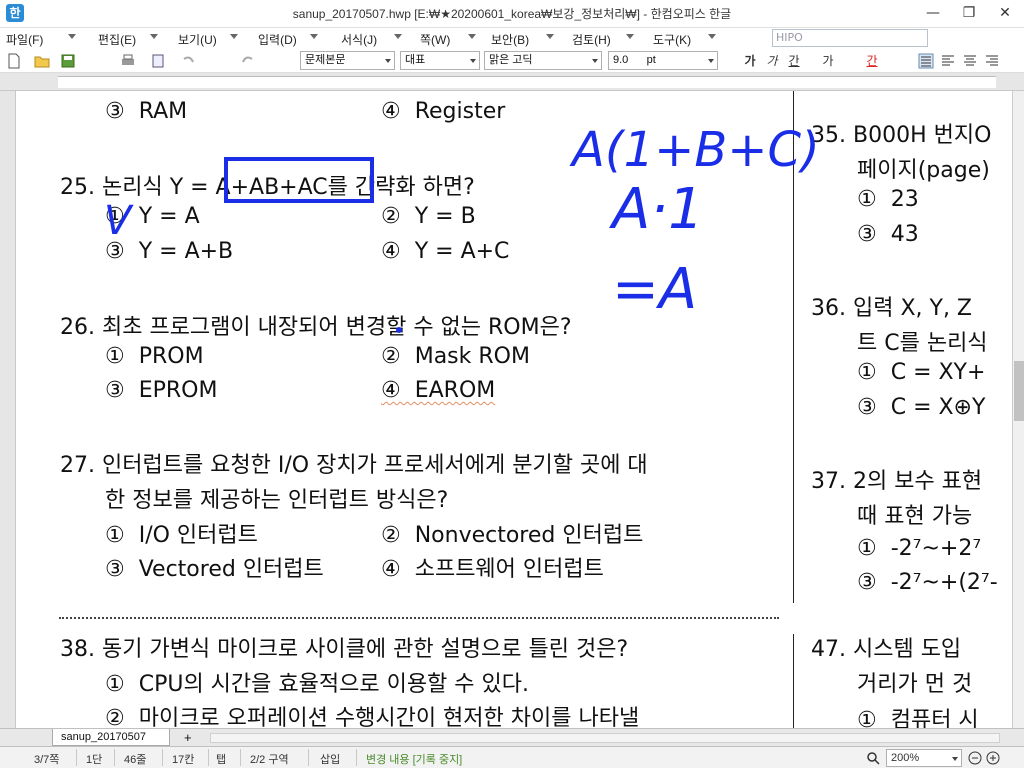 Image resolution: width=1024 pixels, height=768 pixels. I want to click on font-color-button: 간, so click(872, 61).